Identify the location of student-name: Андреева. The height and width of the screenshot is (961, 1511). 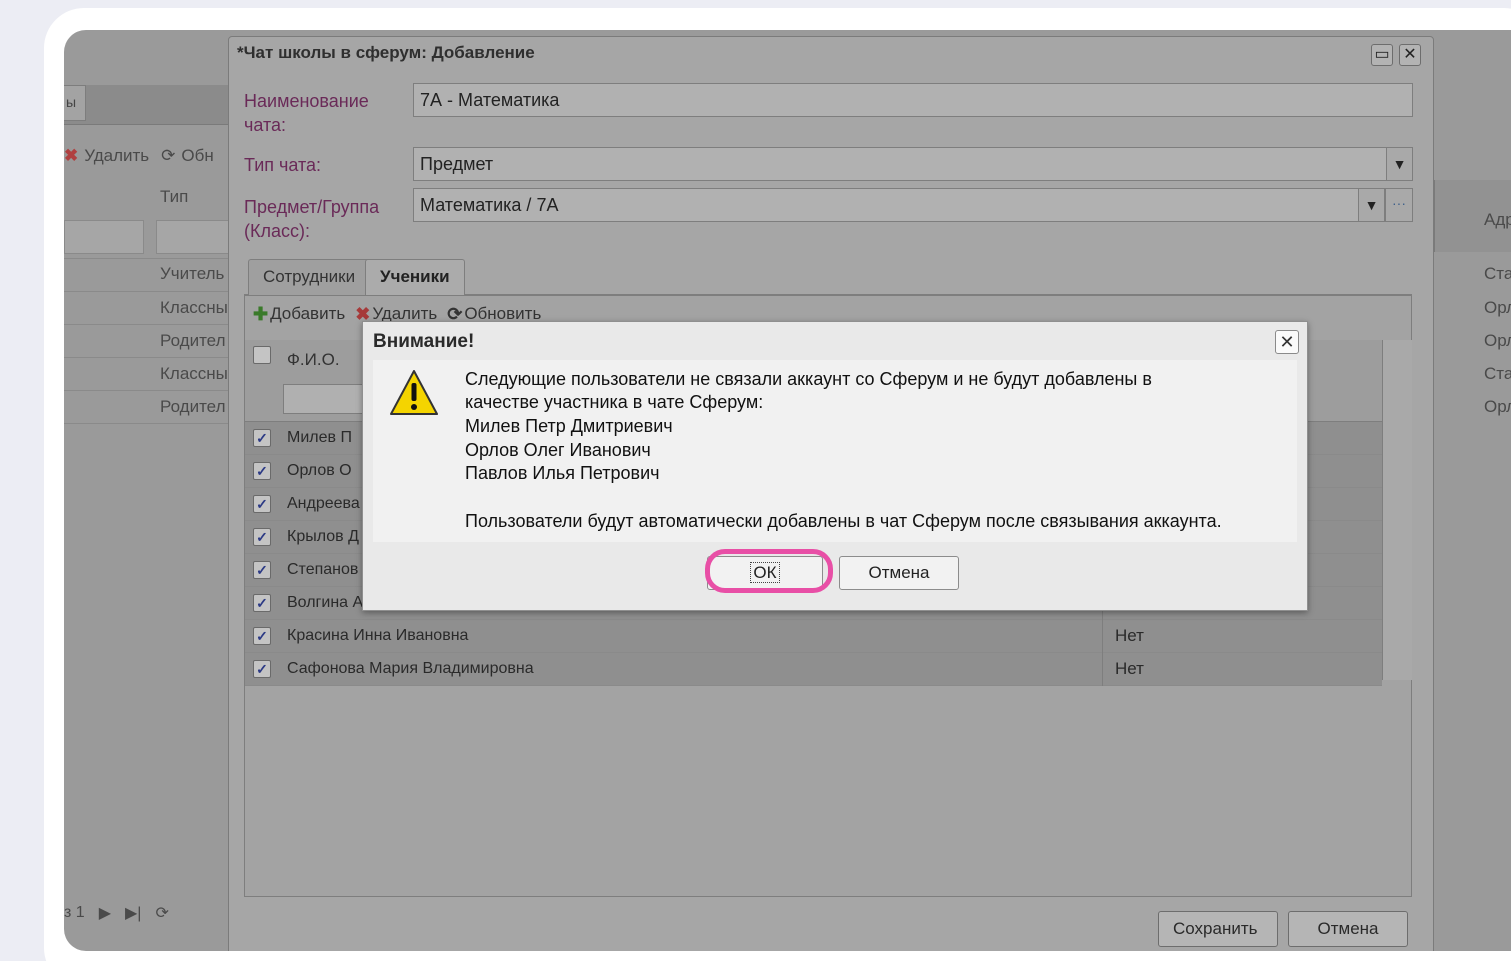
(323, 503).